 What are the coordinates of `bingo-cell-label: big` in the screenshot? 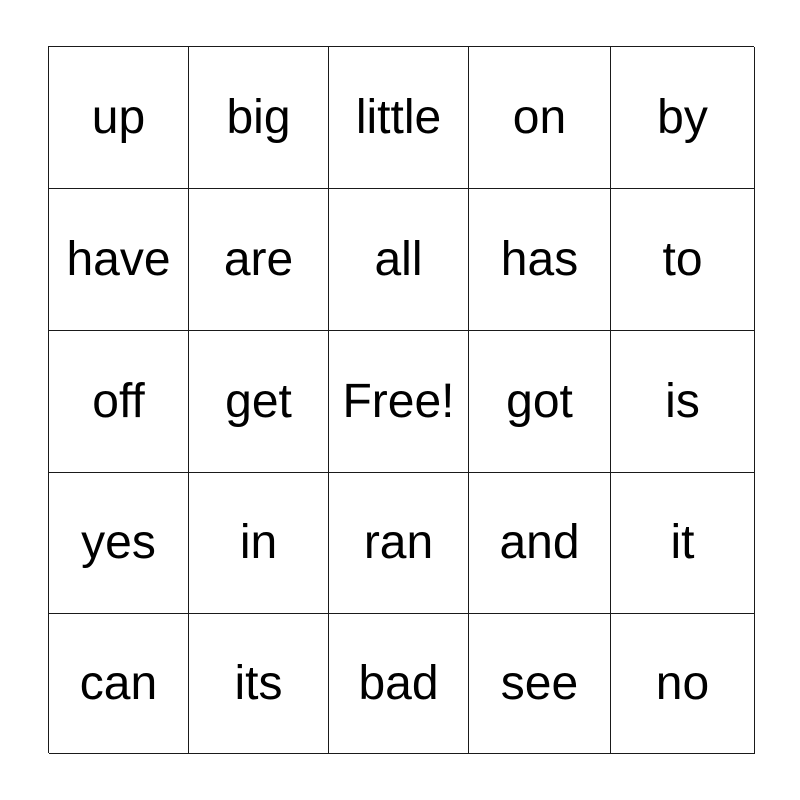 It's located at (258, 117).